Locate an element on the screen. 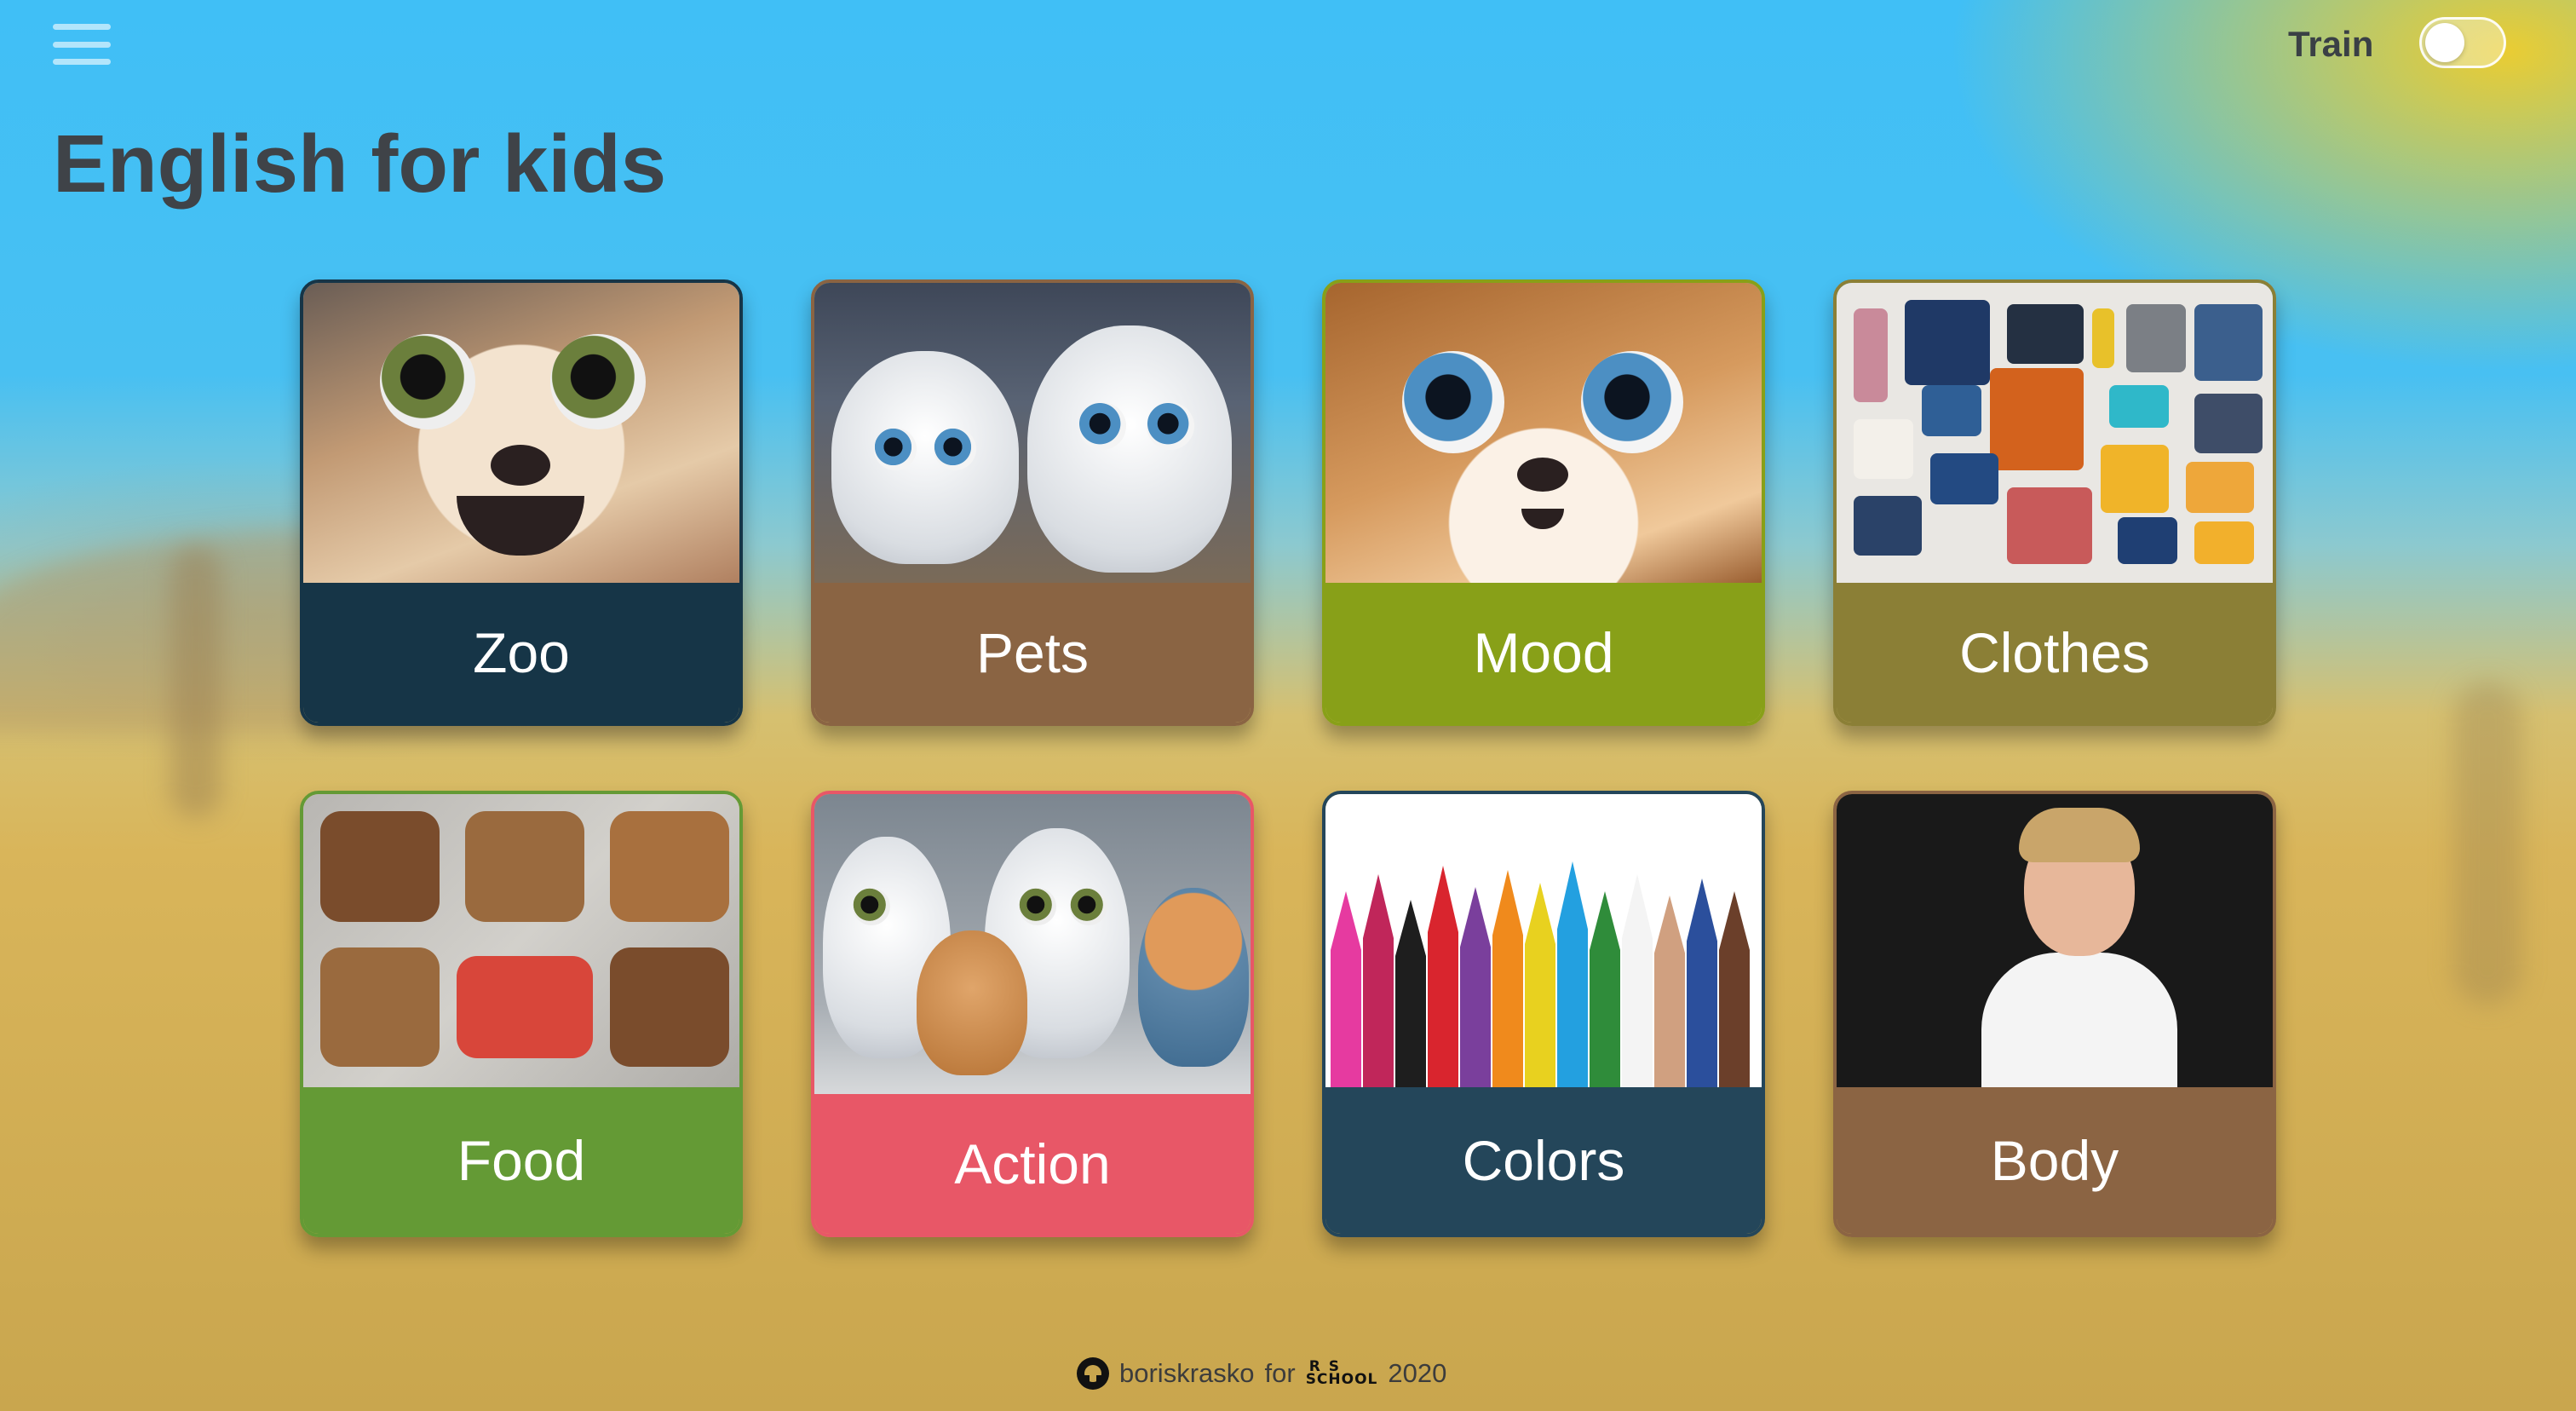 This screenshot has height=1411, width=2576. category-label-clothes: Clothes is located at coordinates (2055, 653).